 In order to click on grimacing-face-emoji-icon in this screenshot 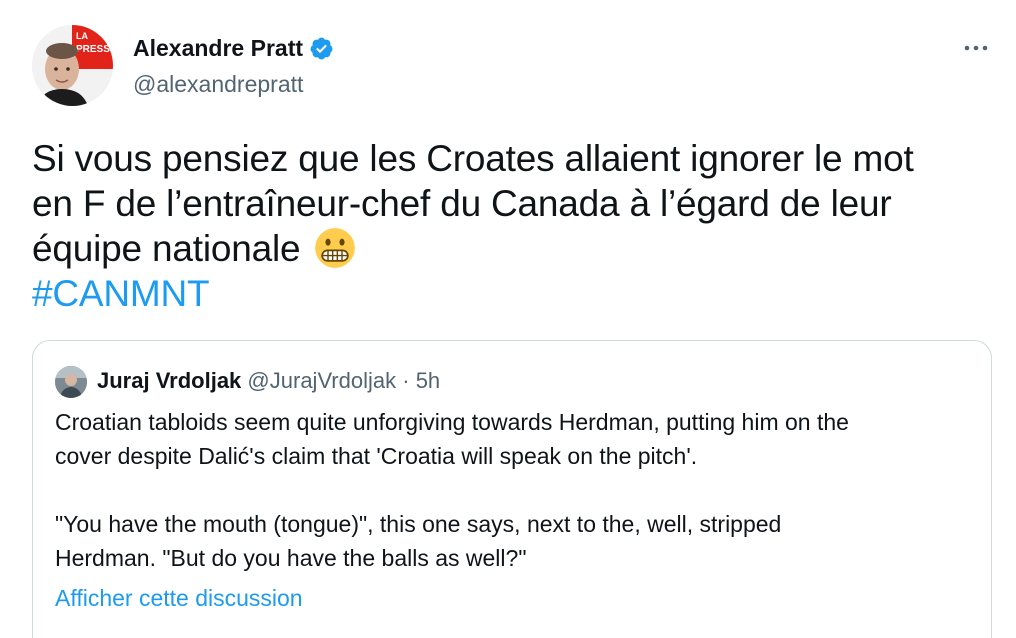, I will do `click(335, 248)`.